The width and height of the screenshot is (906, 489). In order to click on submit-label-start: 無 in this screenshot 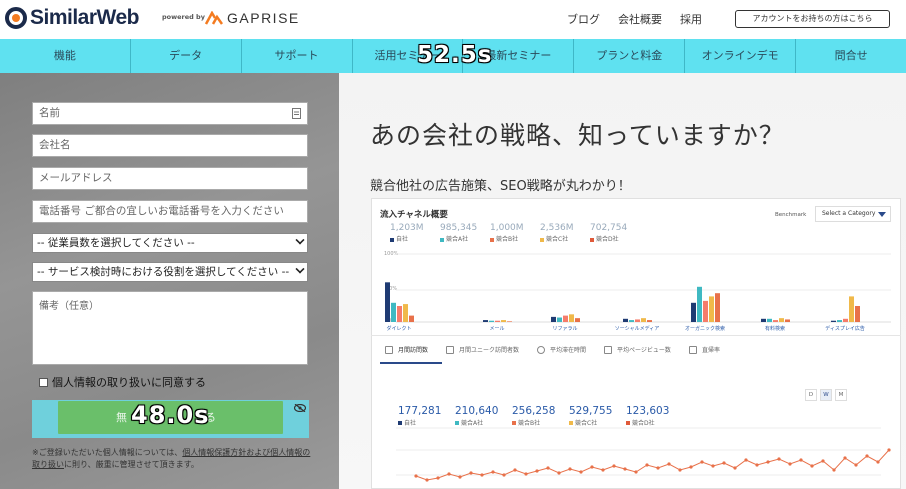, I will do `click(121, 417)`.